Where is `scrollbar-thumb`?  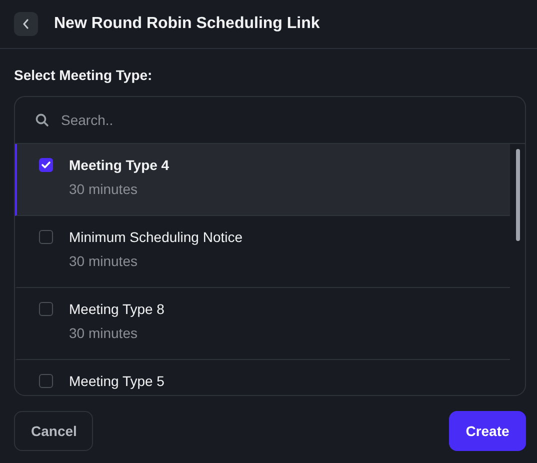
scrollbar-thumb is located at coordinates (518, 195).